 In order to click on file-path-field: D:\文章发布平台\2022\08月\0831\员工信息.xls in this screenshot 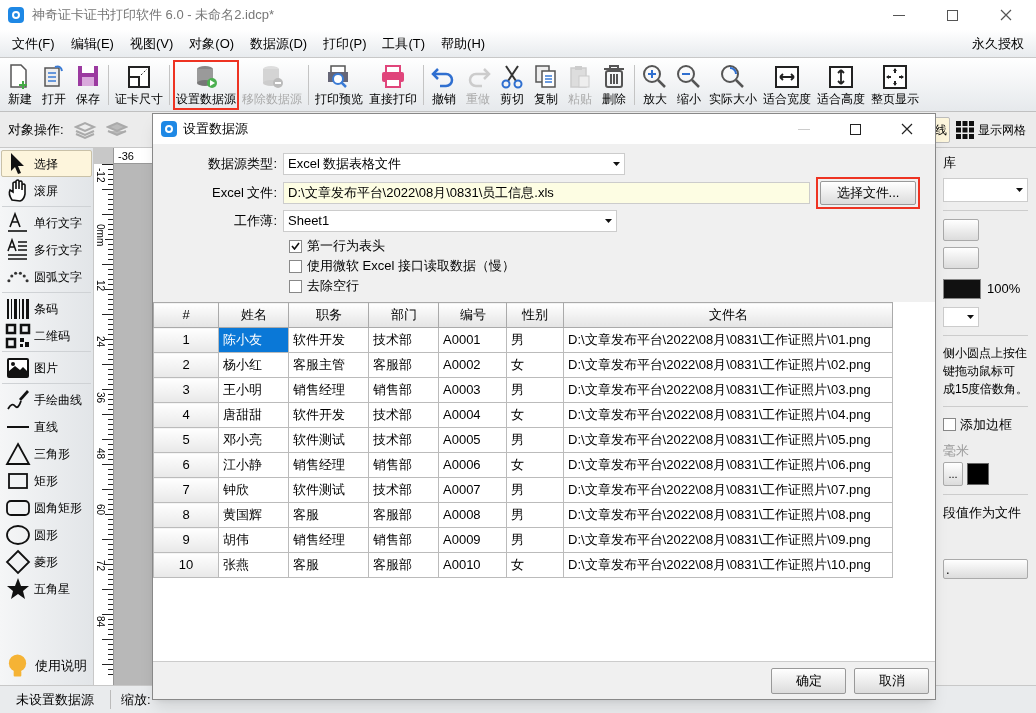, I will do `click(546, 193)`.